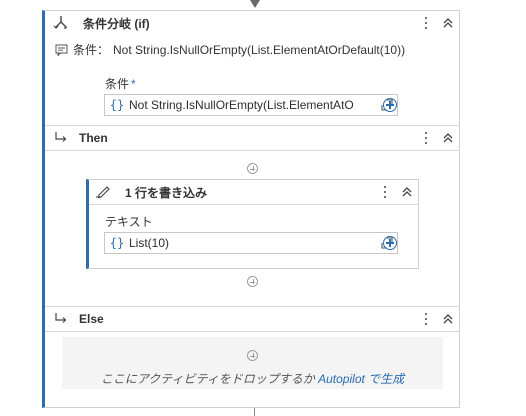 This screenshot has width=526, height=416. What do you see at coordinates (61, 138) in the screenshot?
I see `then-arrow-icon` at bounding box center [61, 138].